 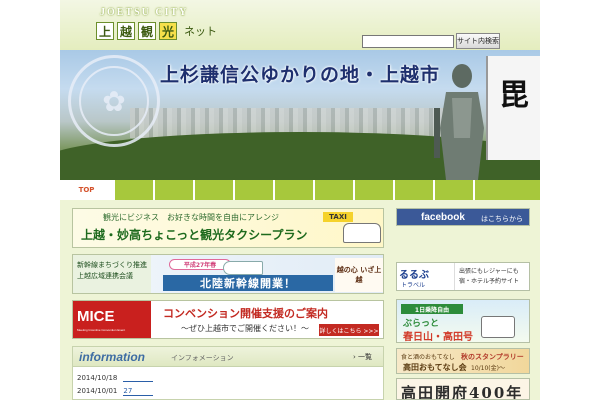 I want to click on main-nav: TOP, so click(x=300, y=190).